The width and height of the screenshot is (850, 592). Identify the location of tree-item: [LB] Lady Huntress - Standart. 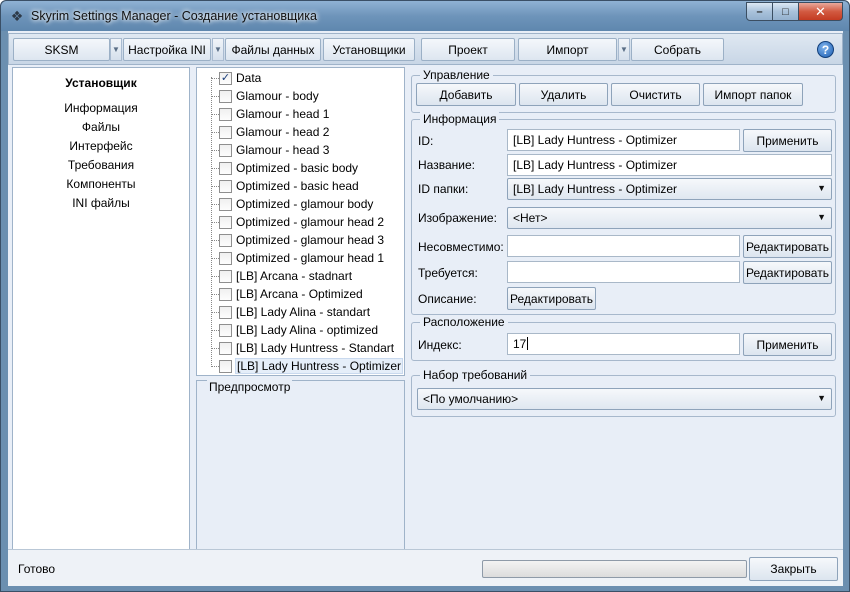
(307, 348).